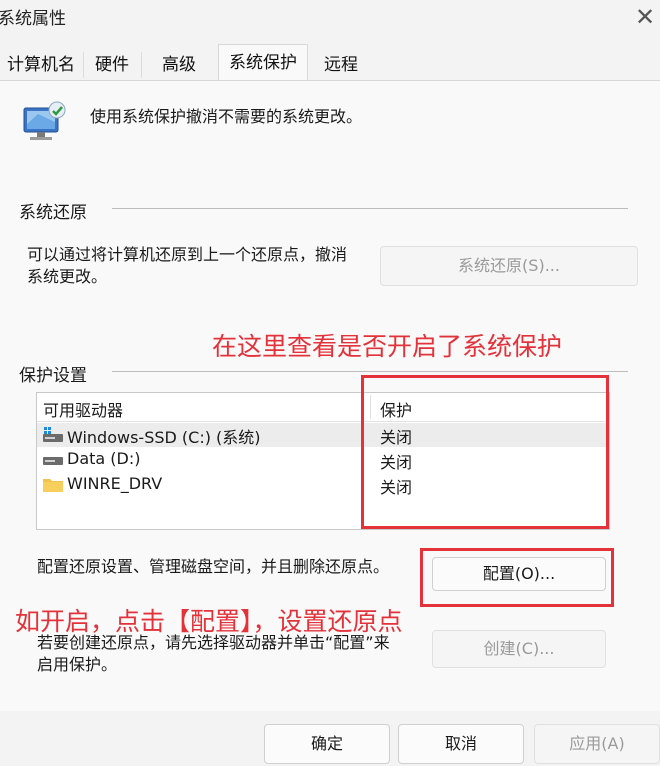 The width and height of the screenshot is (660, 766). What do you see at coordinates (187, 266) in the screenshot?
I see `restore-description: 可以通过将计算机还原到上一个还原点，撤消 系统更改。` at bounding box center [187, 266].